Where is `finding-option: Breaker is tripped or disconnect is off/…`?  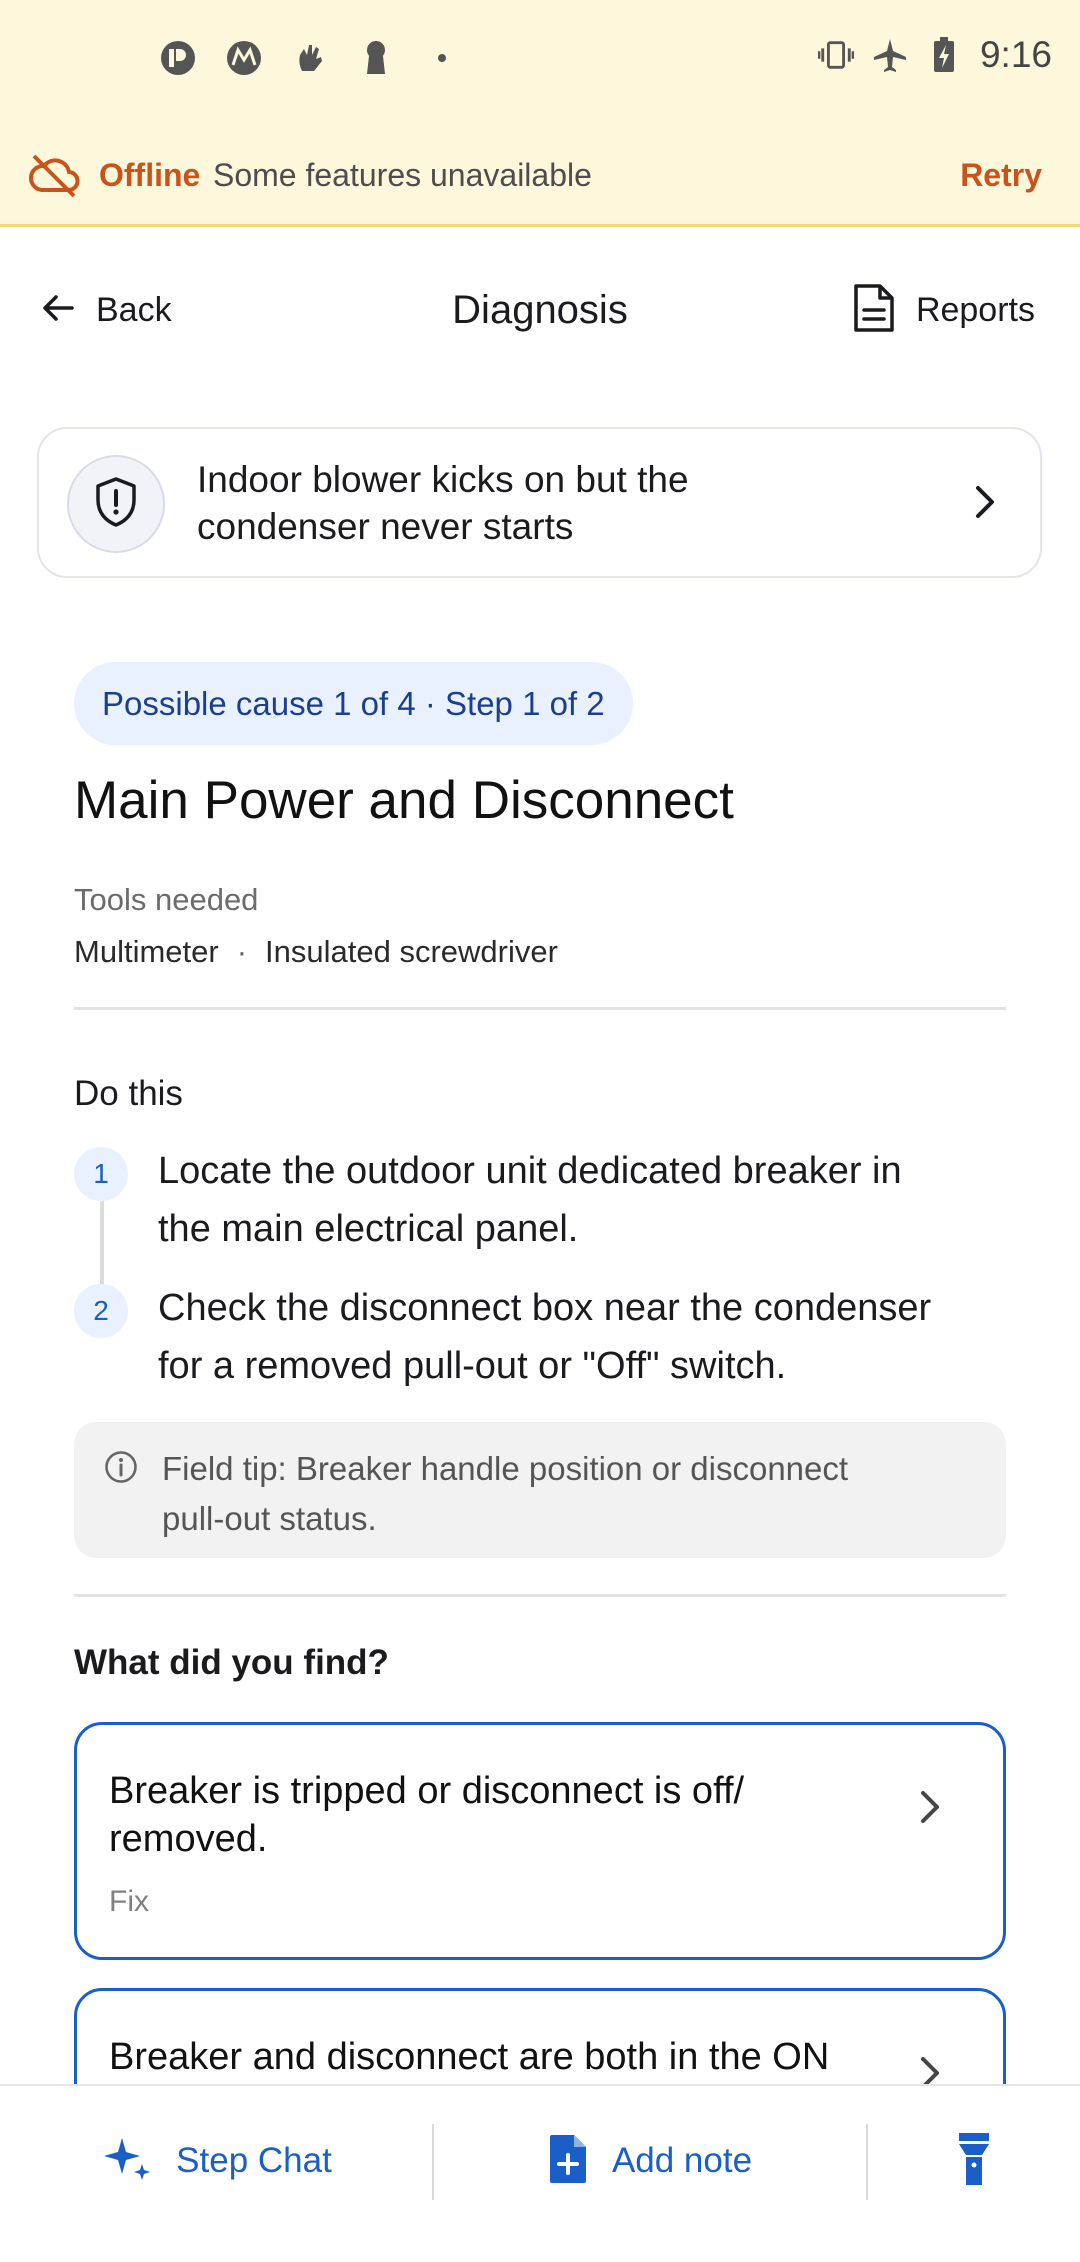
finding-option: Breaker is tripped or disconnect is off/… is located at coordinates (540, 1841).